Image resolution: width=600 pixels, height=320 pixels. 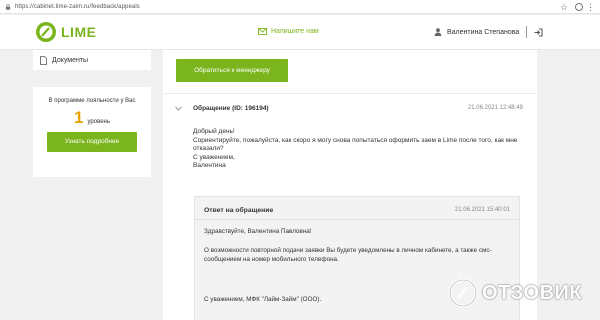 What do you see at coordinates (258, 231) in the screenshot?
I see `reply-greeting: Здравствуйте, Валентина Павловна!` at bounding box center [258, 231].